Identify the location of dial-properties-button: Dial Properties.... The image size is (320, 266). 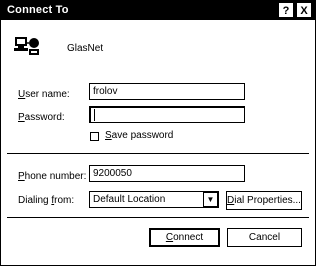
(264, 200).